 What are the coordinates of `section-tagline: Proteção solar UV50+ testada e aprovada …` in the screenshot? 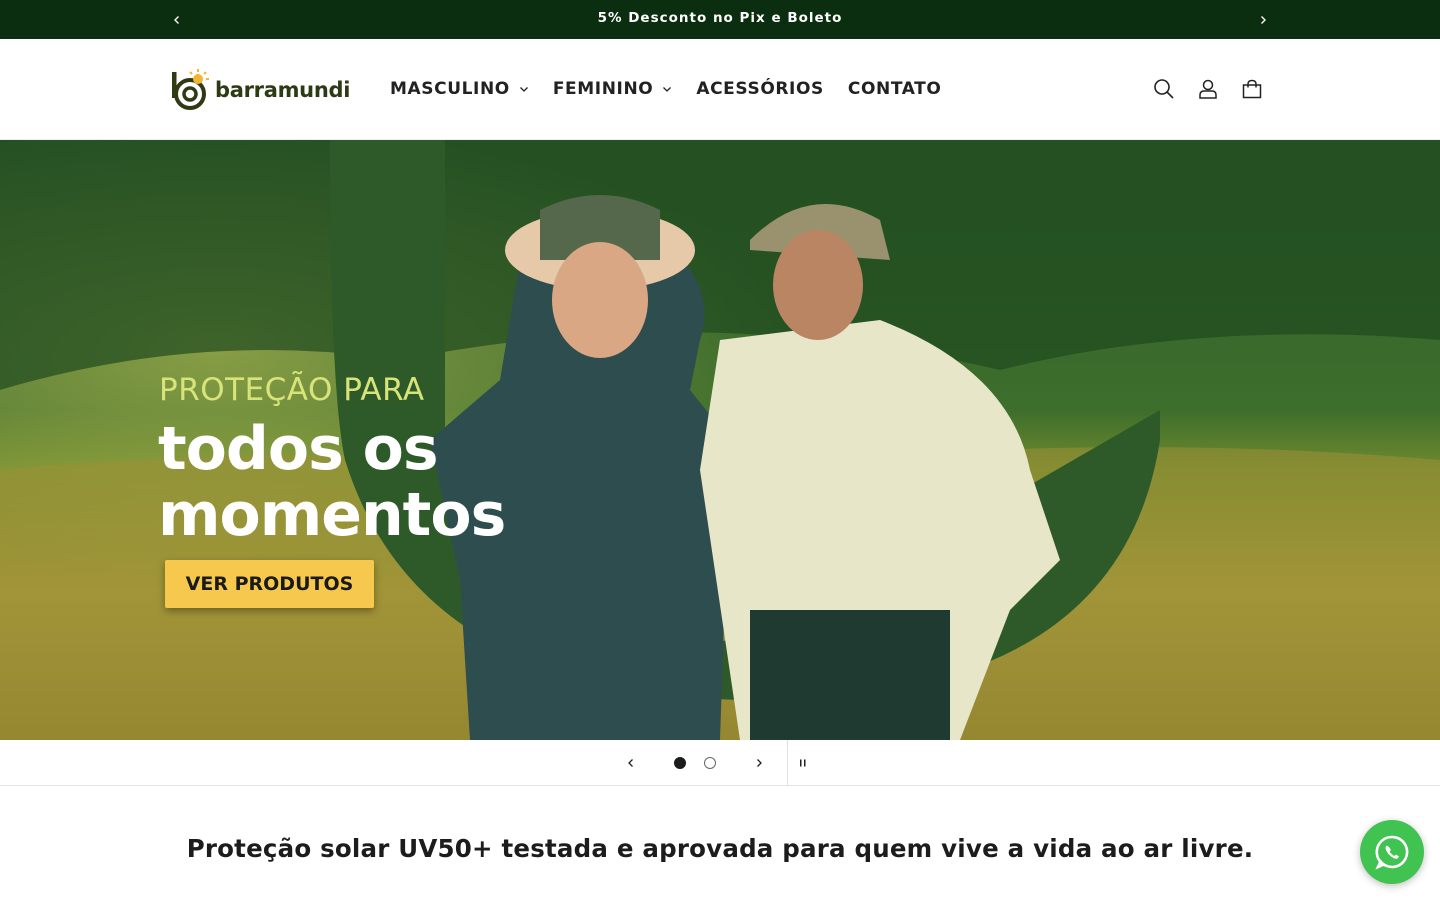 It's located at (720, 848).